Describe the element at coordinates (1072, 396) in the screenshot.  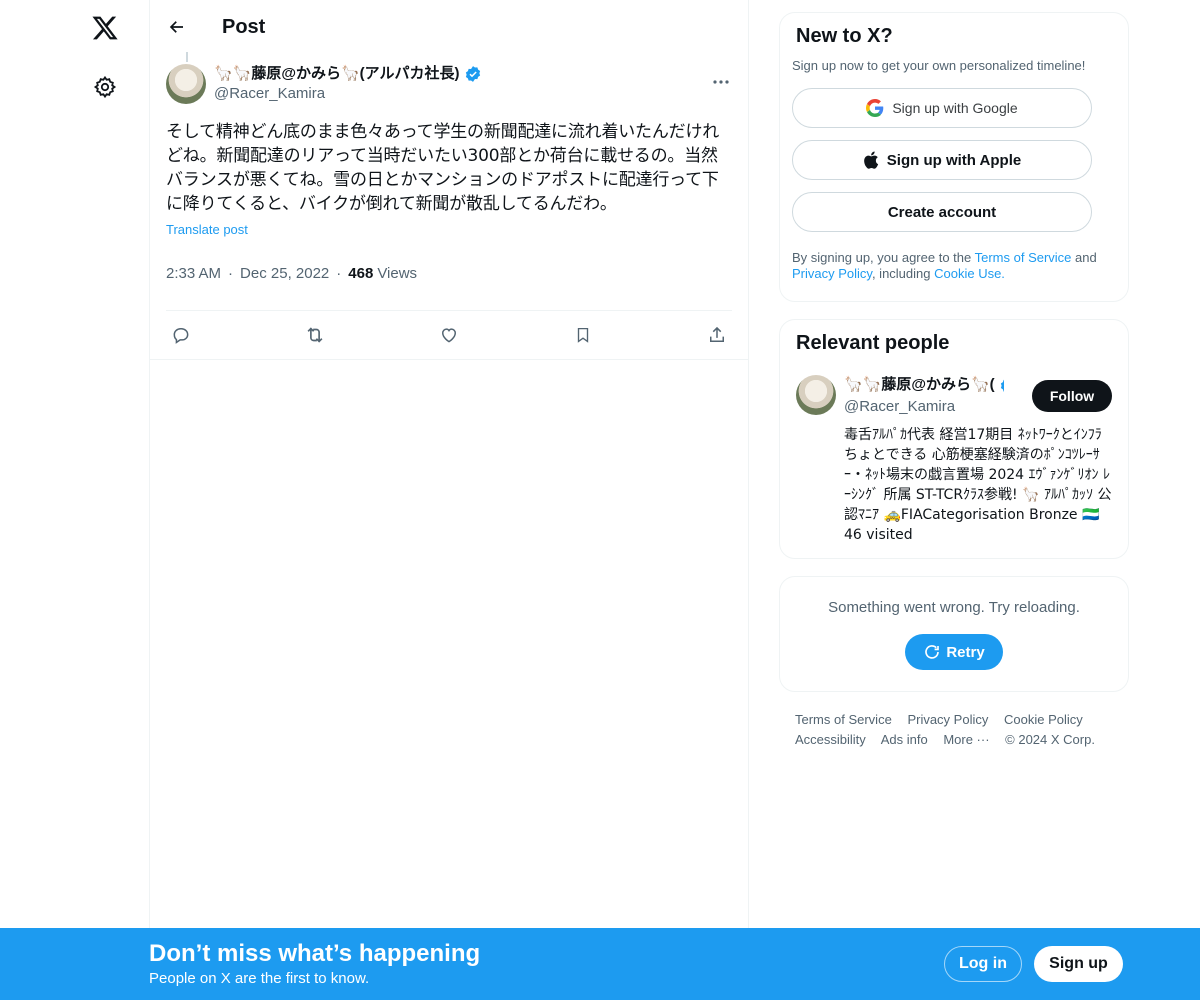
I see `follow-button: Follow` at that location.